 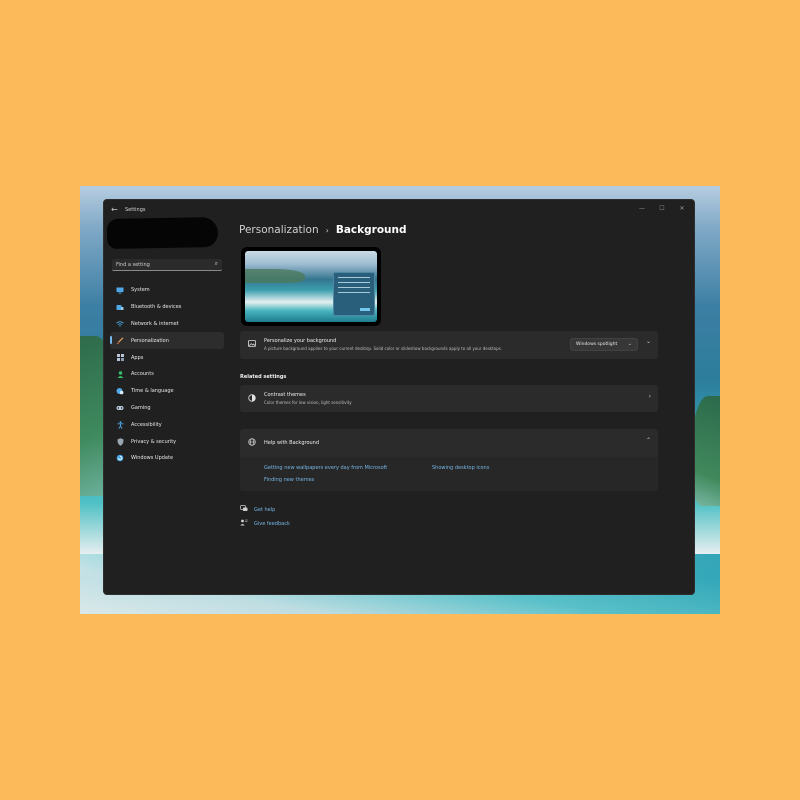 What do you see at coordinates (152, 458) in the screenshot?
I see `sidebar-item-label: Windows Update` at bounding box center [152, 458].